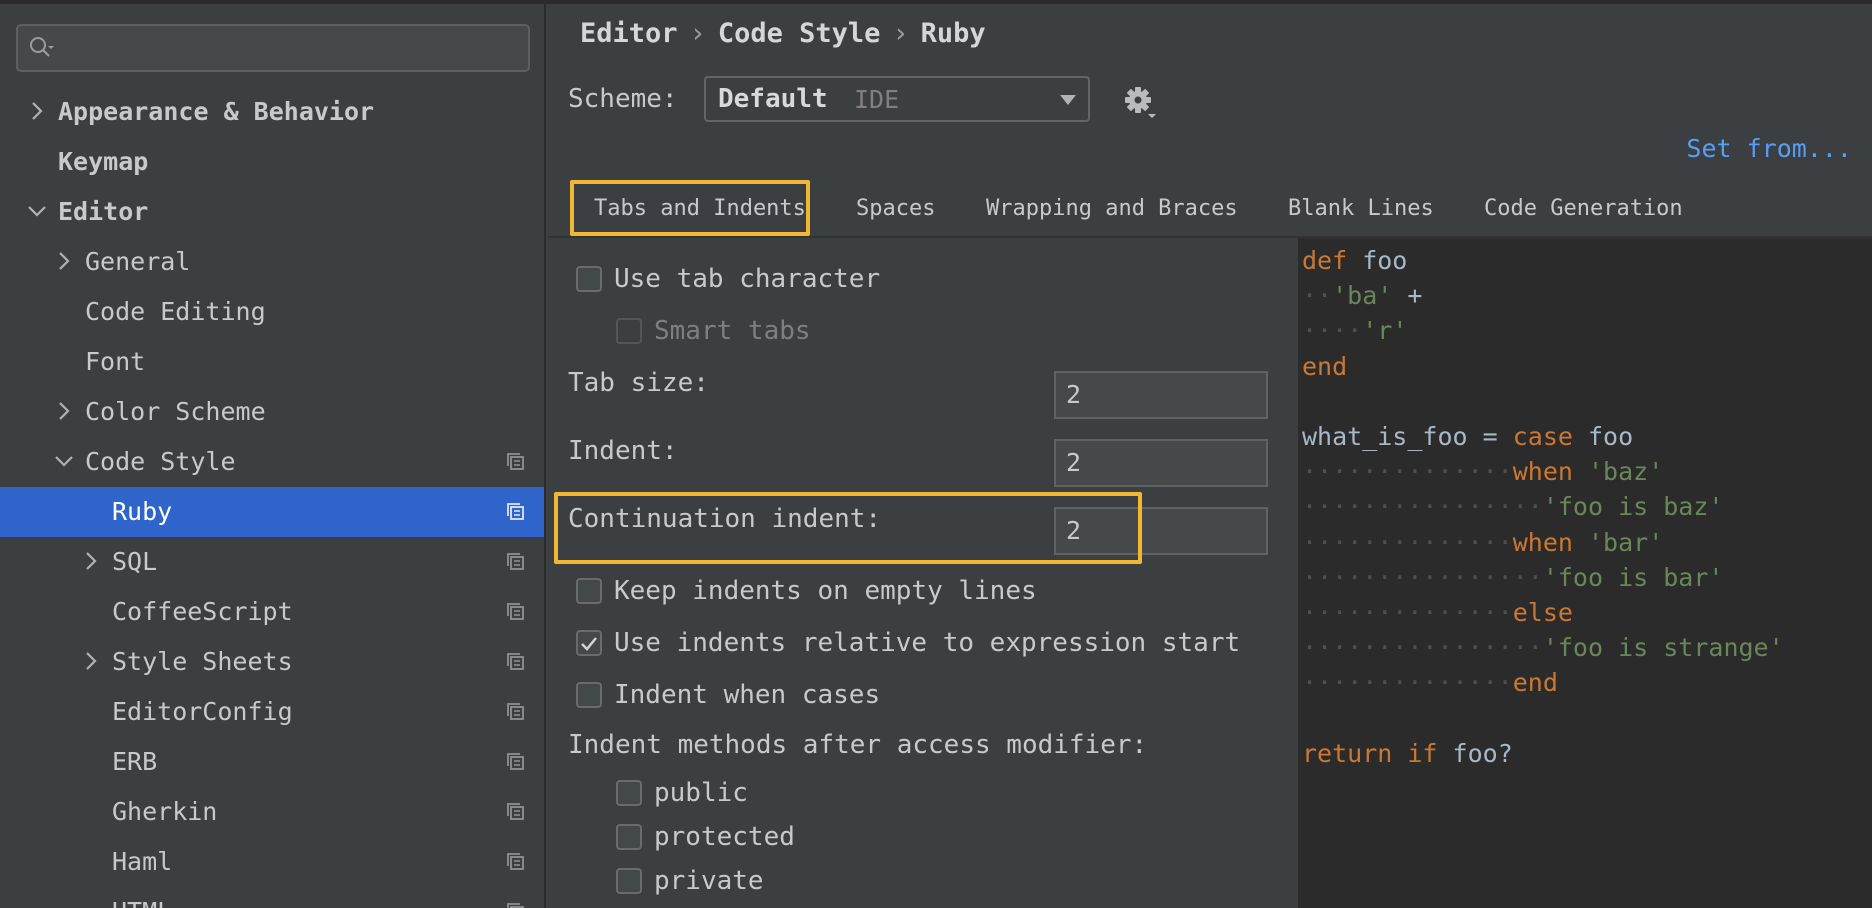 This screenshot has width=1872, height=908. I want to click on protected-checkbox, so click(629, 837).